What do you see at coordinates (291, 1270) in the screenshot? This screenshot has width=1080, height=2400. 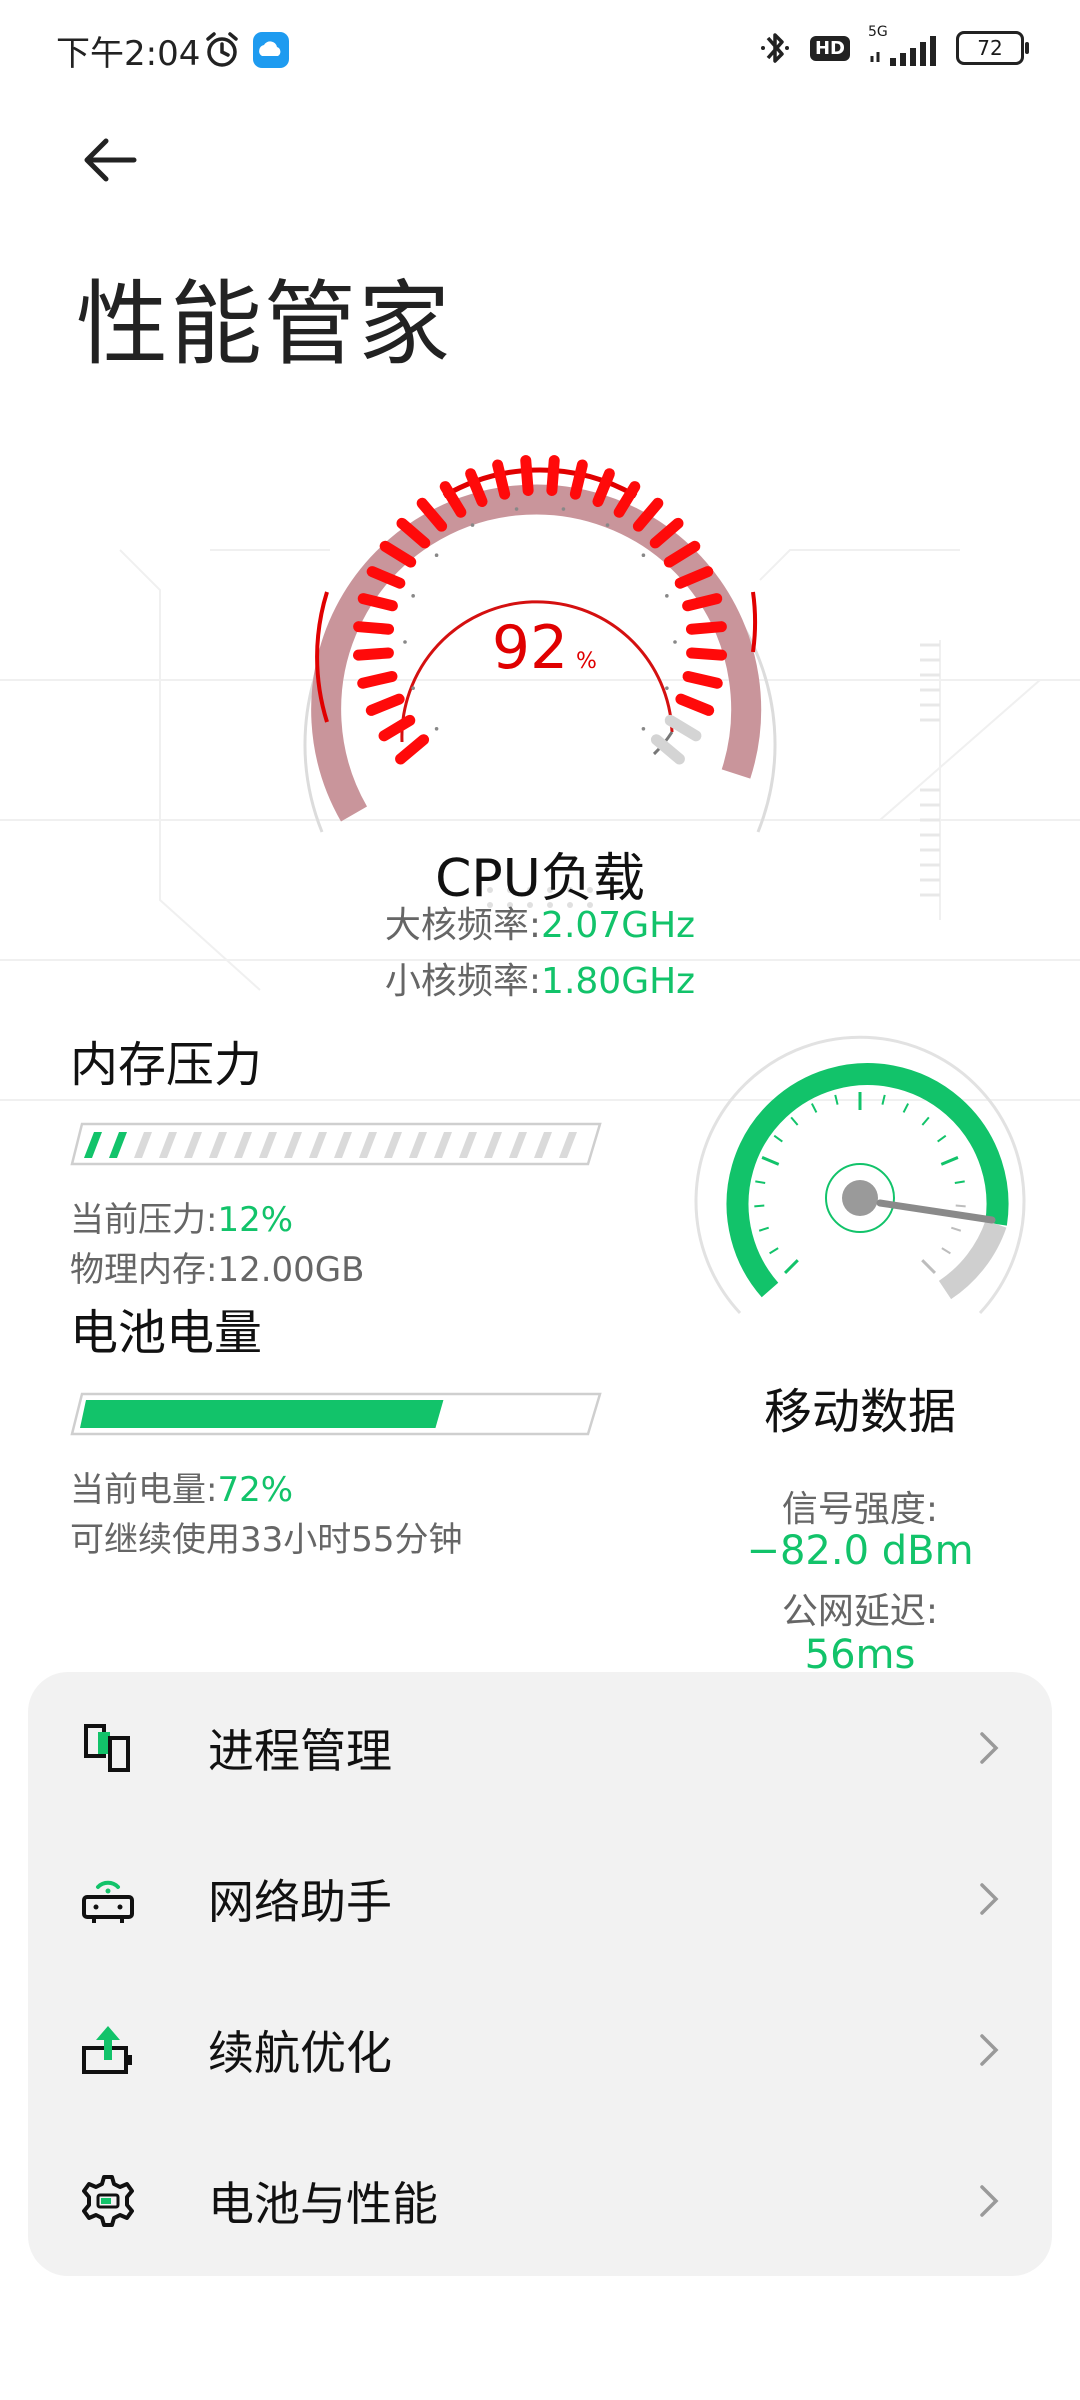 I see `physical-memory-value: 12.00GB` at bounding box center [291, 1270].